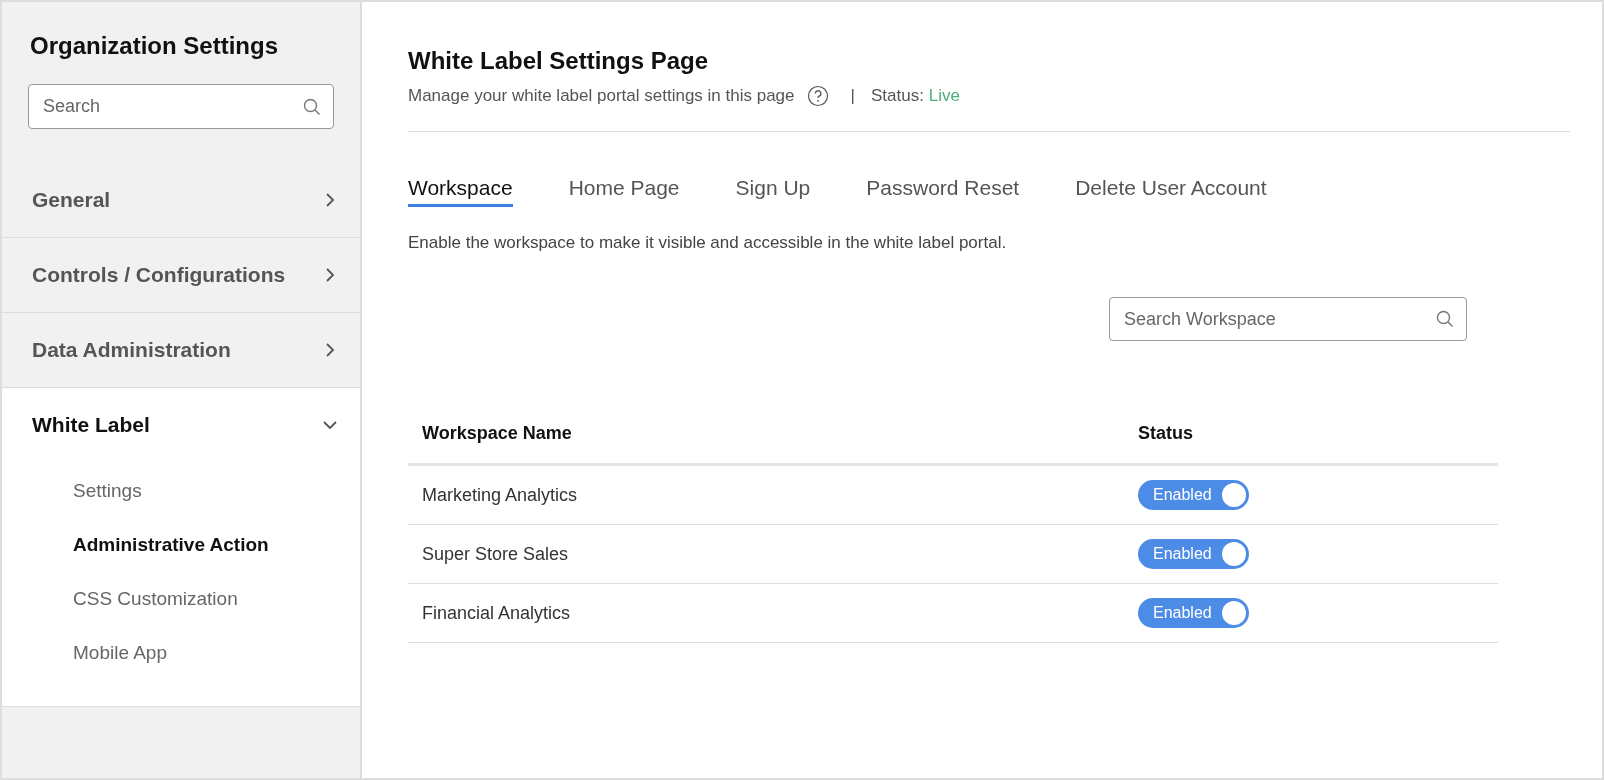 The image size is (1604, 780). I want to click on tab: Delete User Account, so click(1171, 191).